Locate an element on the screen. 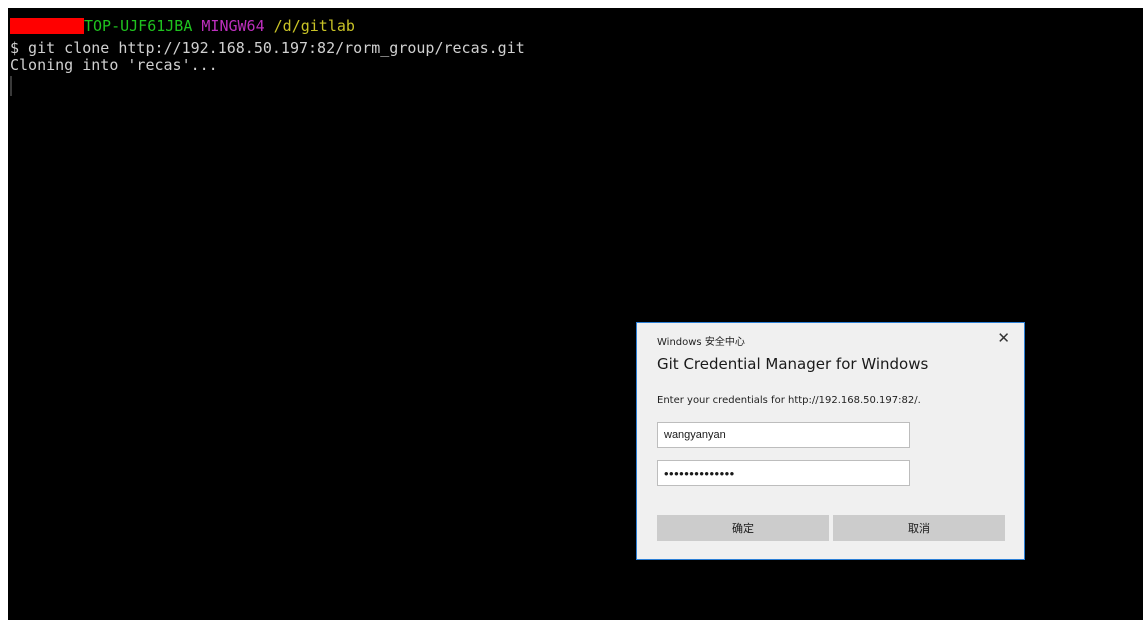 Image resolution: width=1148 pixels, height=635 pixels. dialog-title: Git Credential Manager for Windows is located at coordinates (793, 364).